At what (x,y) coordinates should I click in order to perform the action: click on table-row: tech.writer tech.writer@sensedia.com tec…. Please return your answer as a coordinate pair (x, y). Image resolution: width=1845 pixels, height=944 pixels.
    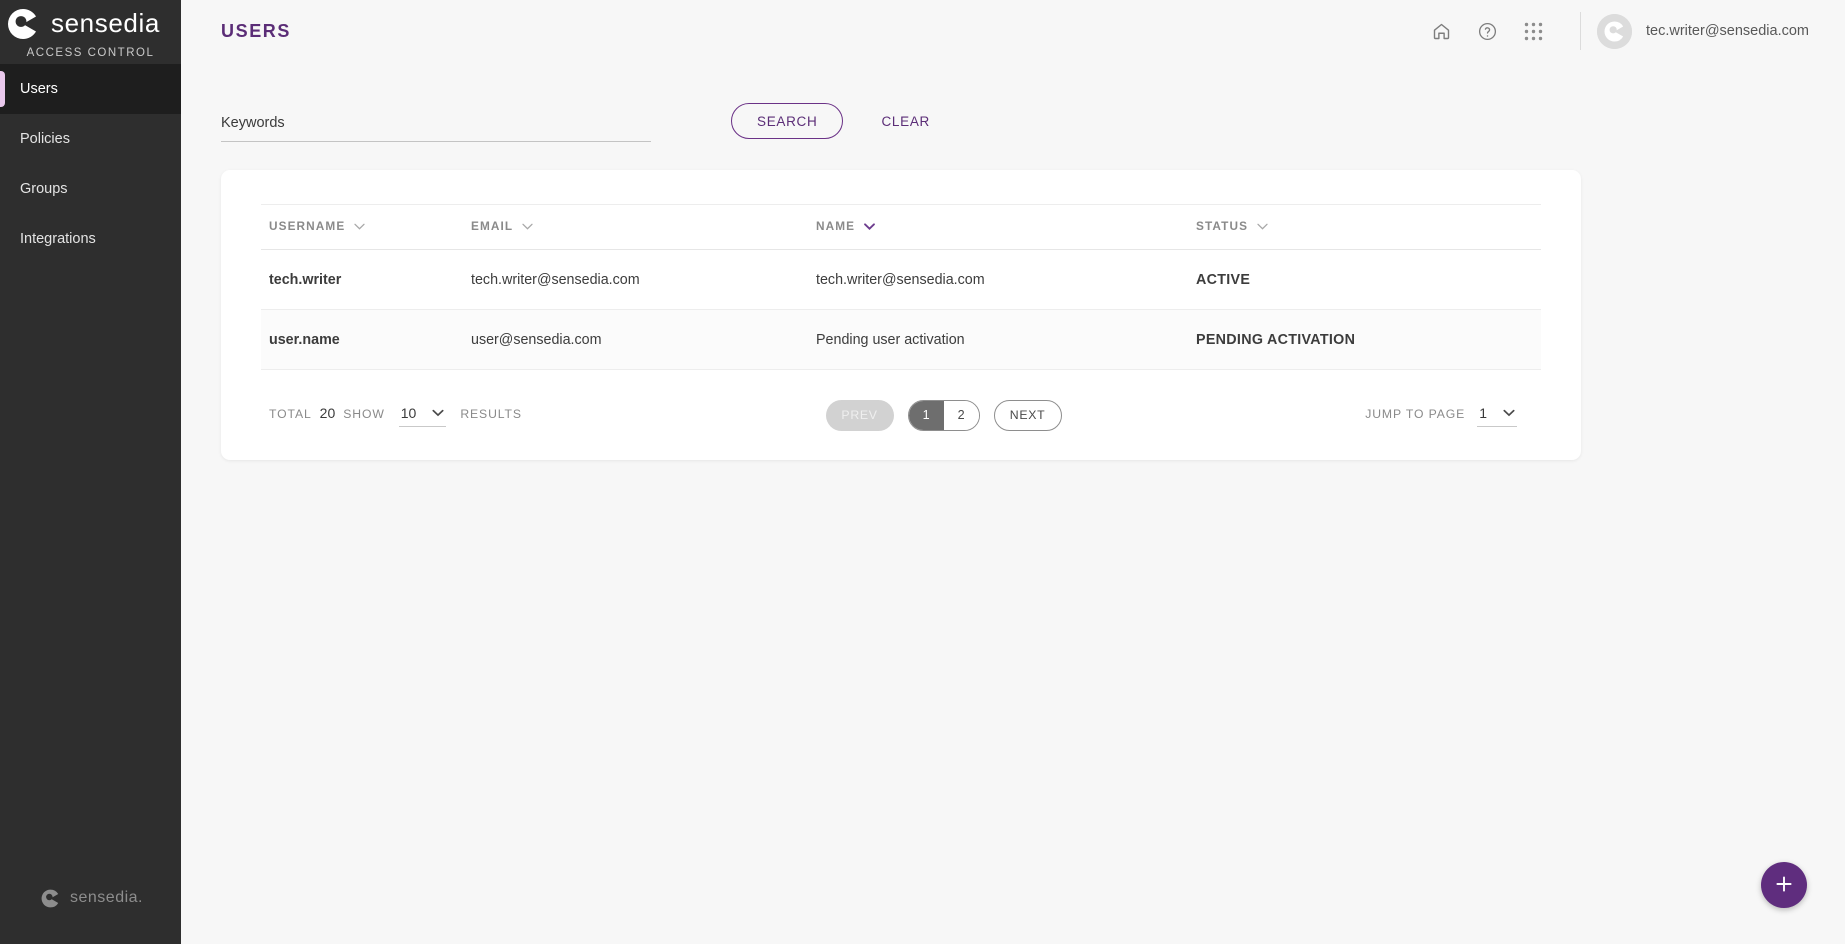
    Looking at the image, I should click on (901, 279).